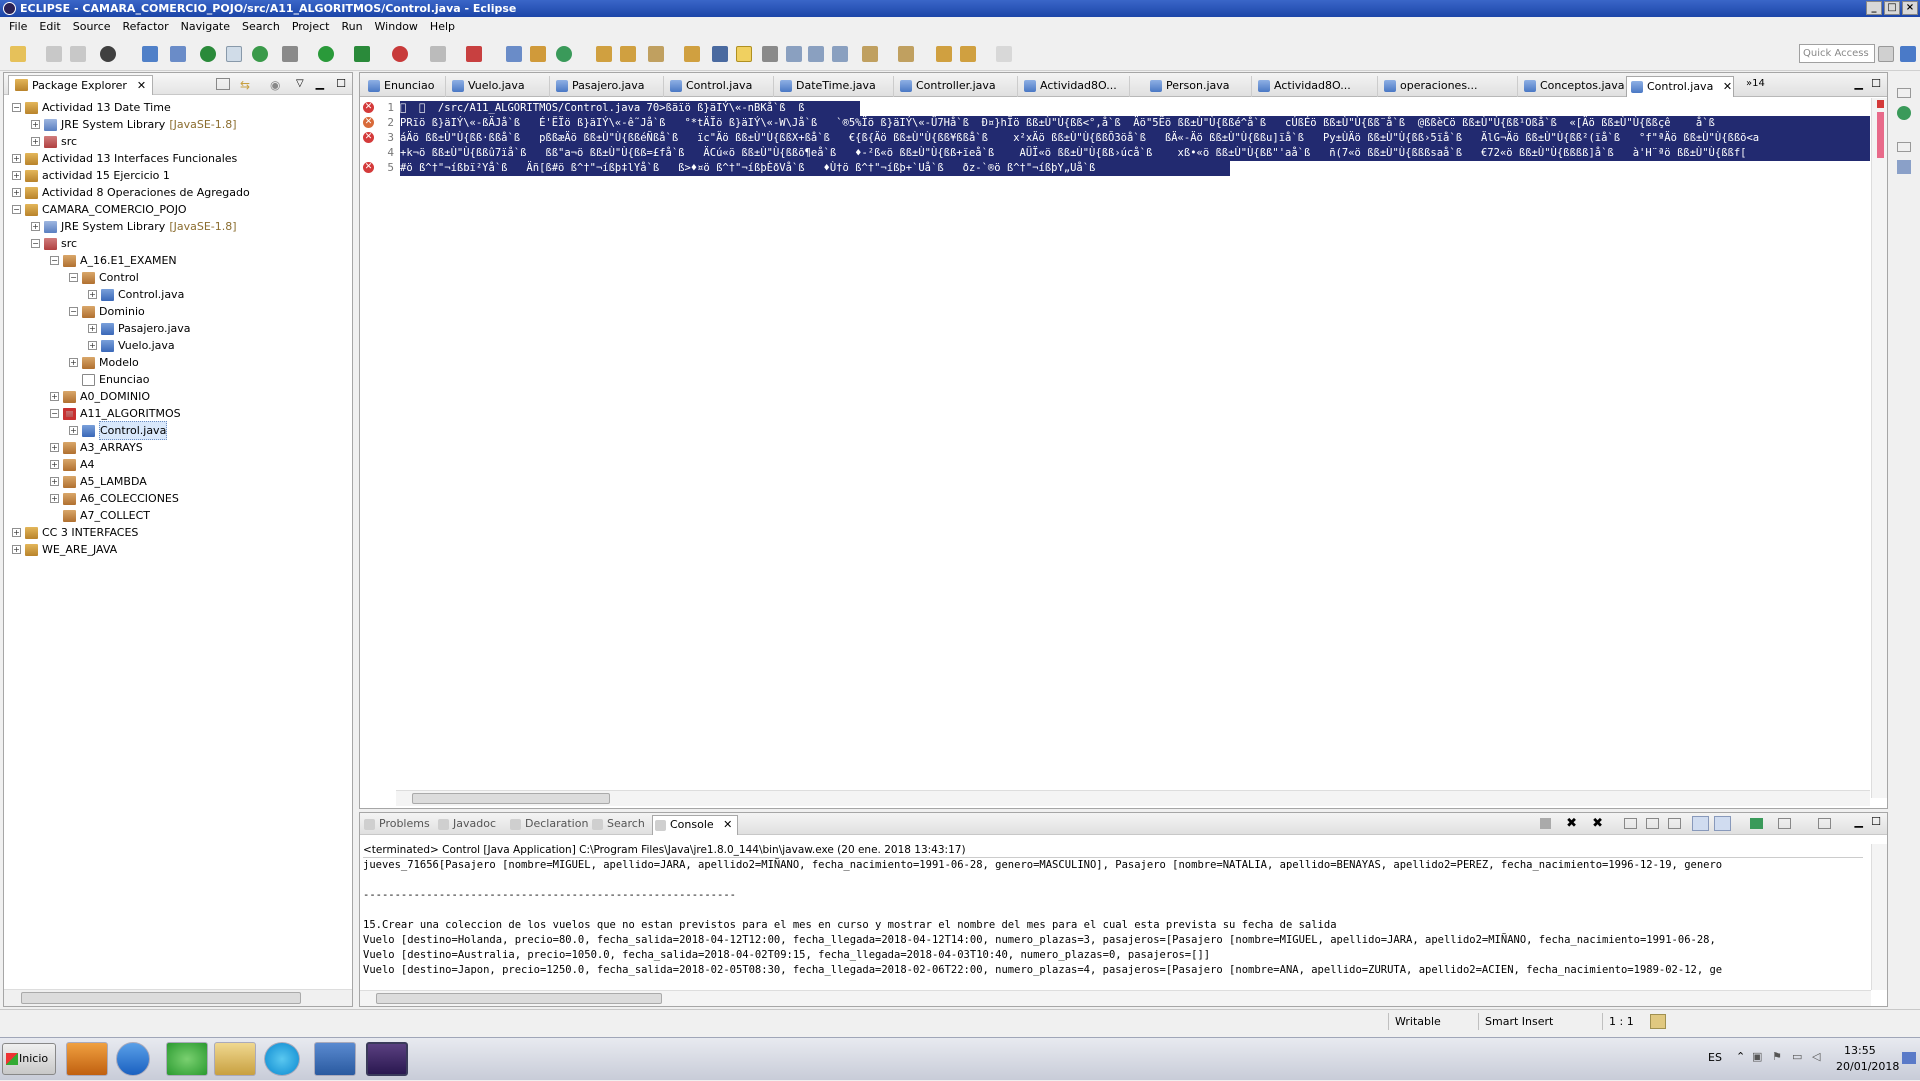  I want to click on previous-annotation-icon, so click(906, 54).